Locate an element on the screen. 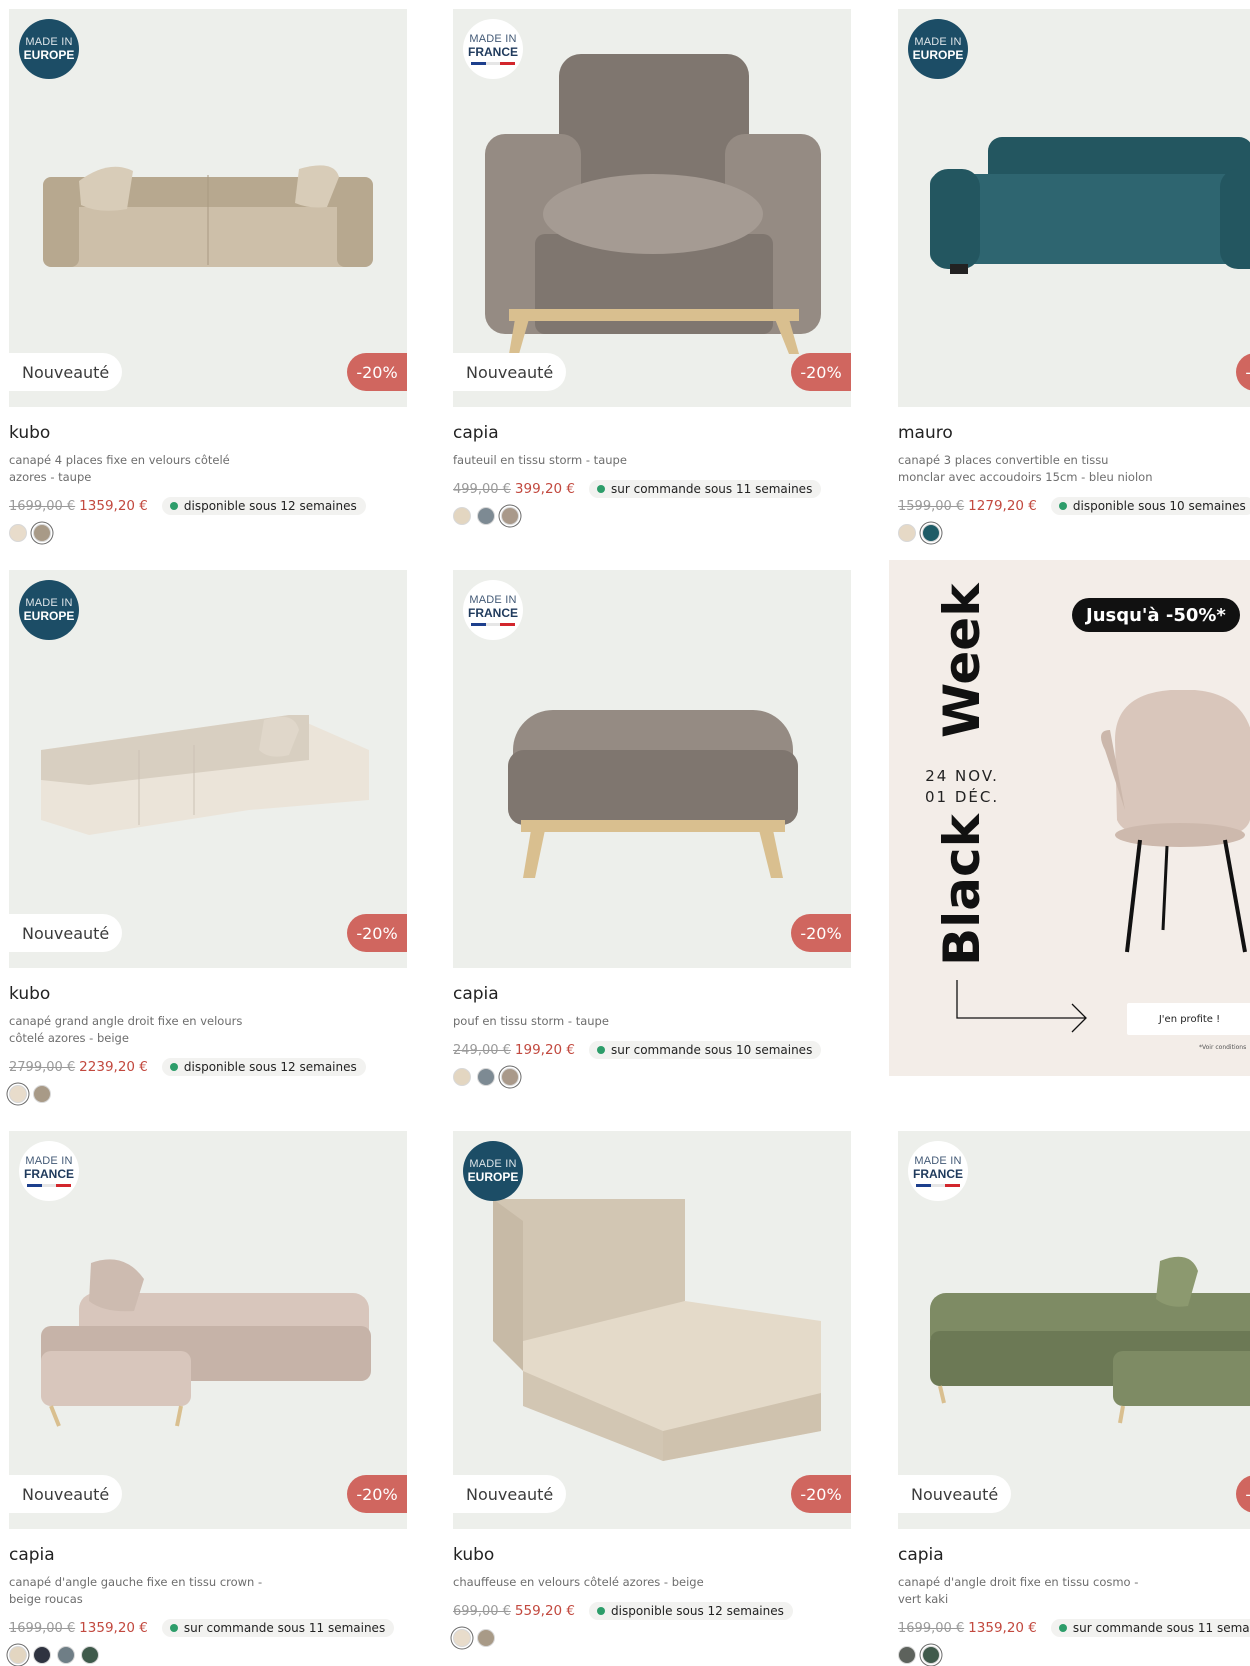 The image size is (1250, 1666). product-image: MADE IN EUROPE -20% is located at coordinates (1074, 208).